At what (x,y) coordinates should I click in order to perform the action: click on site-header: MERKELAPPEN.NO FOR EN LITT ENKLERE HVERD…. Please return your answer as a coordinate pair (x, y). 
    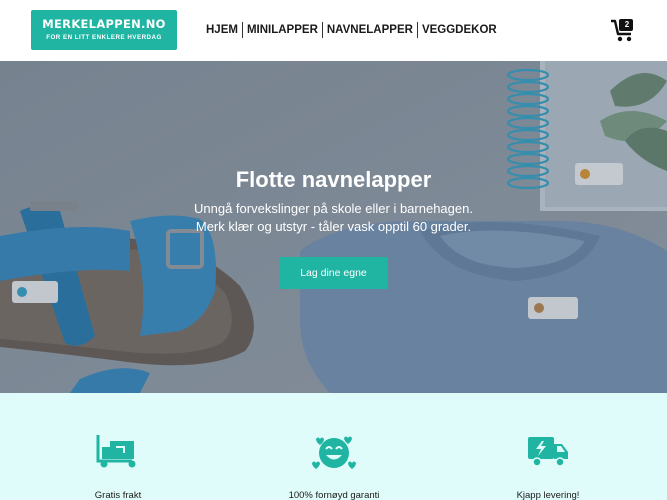
    Looking at the image, I should click on (333, 30).